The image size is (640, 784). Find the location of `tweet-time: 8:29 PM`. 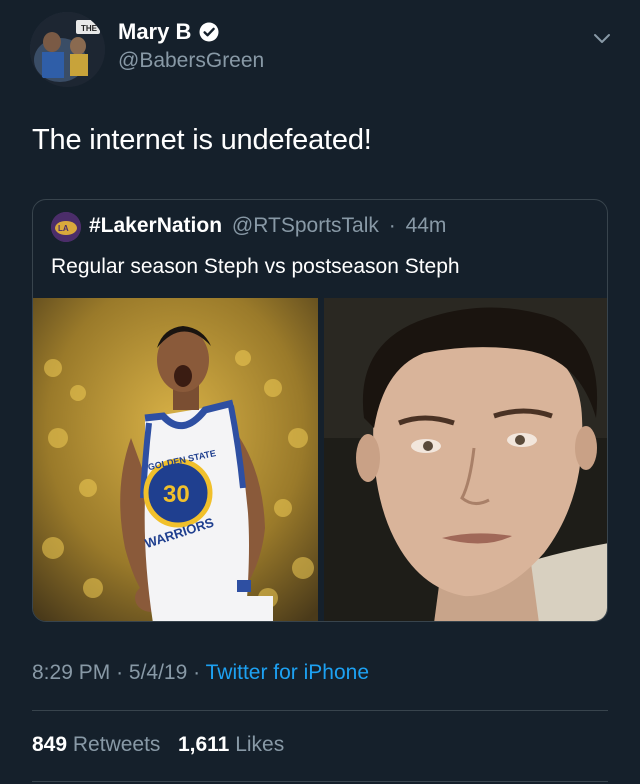

tweet-time: 8:29 PM is located at coordinates (71, 672).